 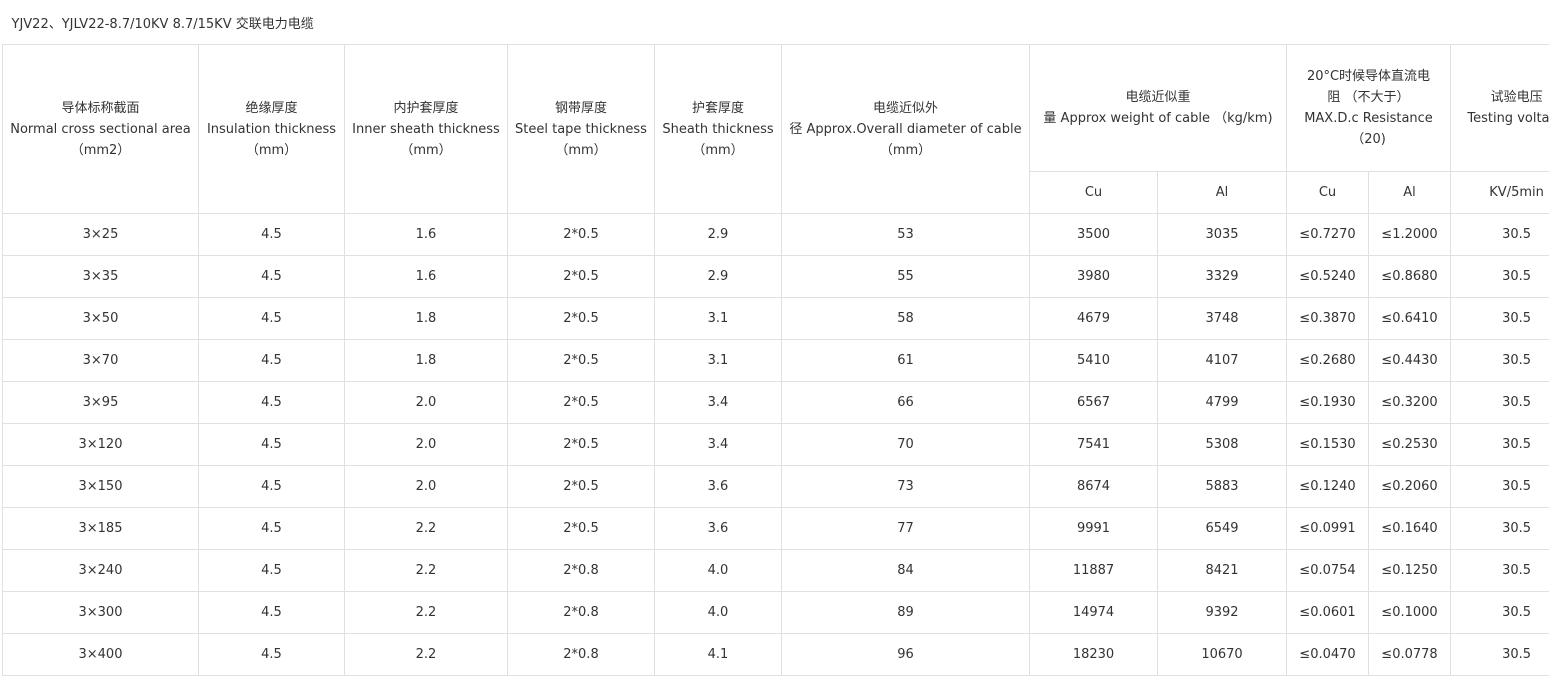 What do you see at coordinates (1409, 234) in the screenshot?
I see `cell-resistance-al: ≤1.2000` at bounding box center [1409, 234].